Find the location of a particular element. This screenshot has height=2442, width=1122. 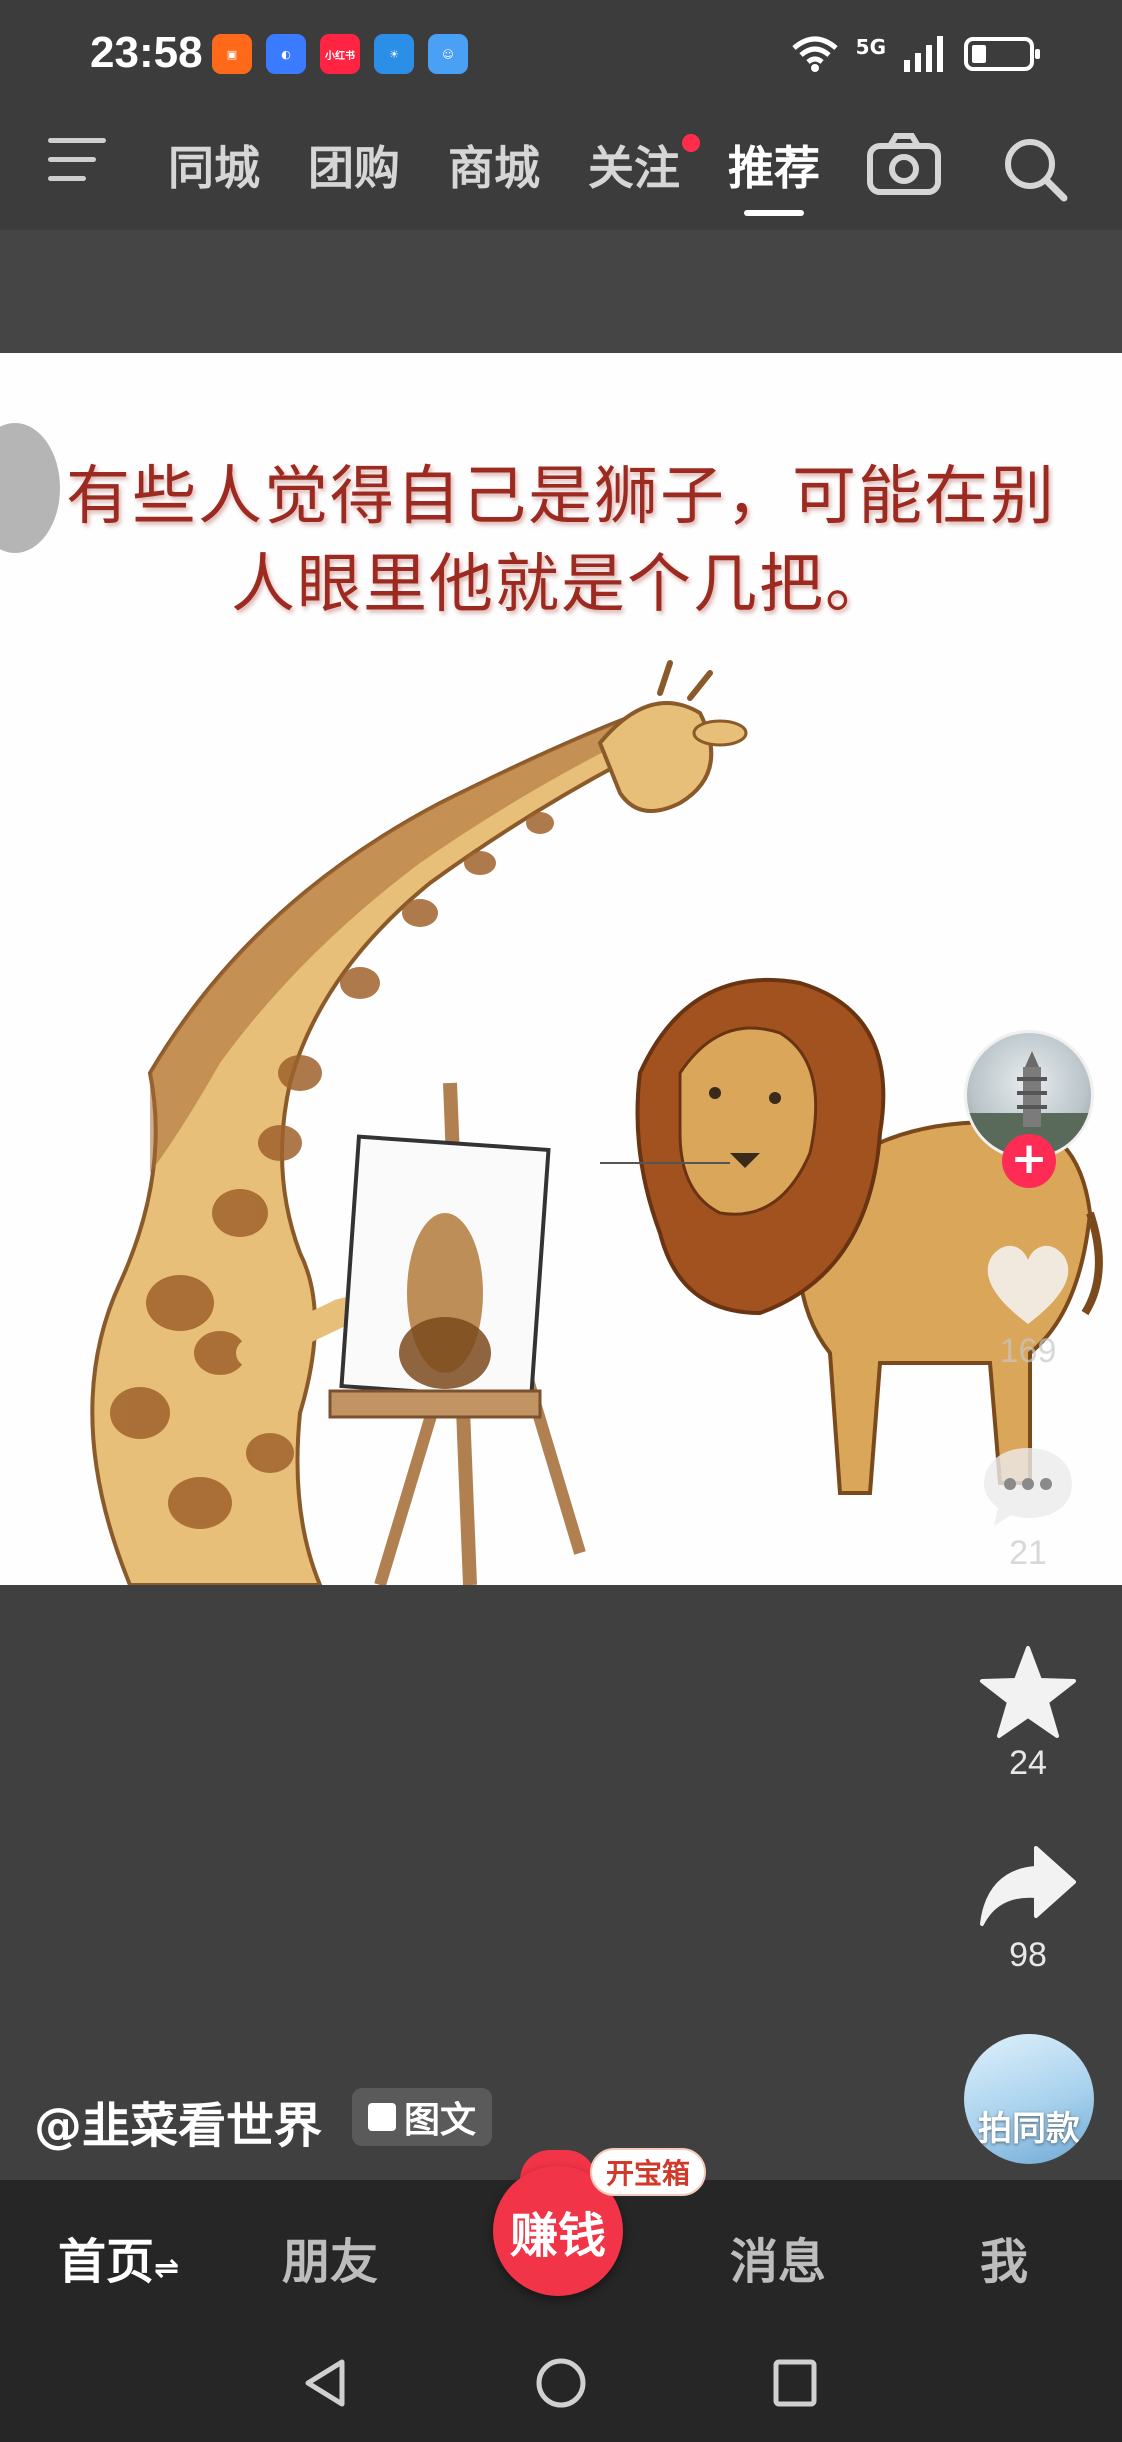

feed-tabs: 同城 团购 商城 关注 推荐 is located at coordinates (494, 174).